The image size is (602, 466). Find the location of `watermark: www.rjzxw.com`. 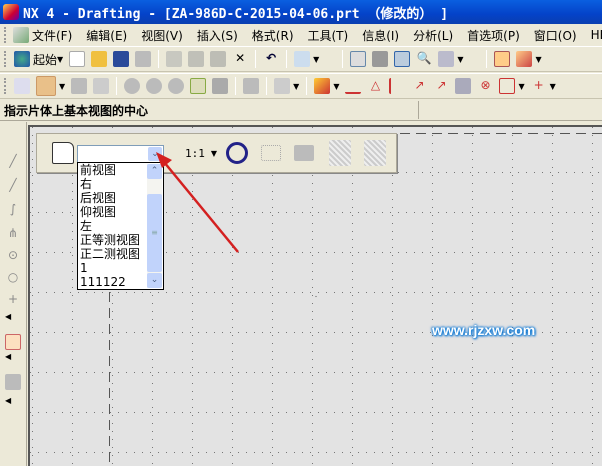

watermark: www.rjzxw.com is located at coordinates (484, 330).